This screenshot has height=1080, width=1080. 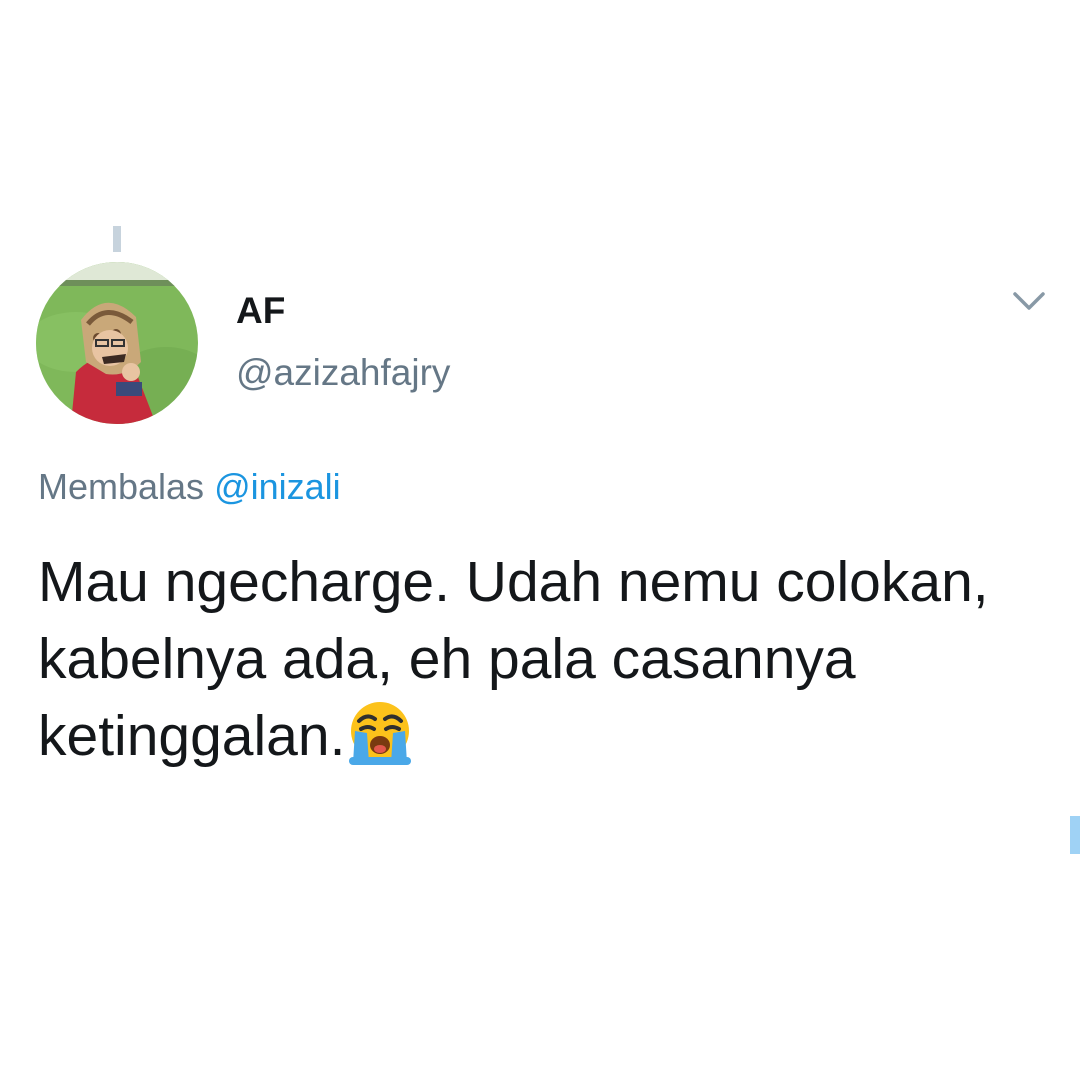 I want to click on reply-to-handle-link: @inizali, so click(x=277, y=486).